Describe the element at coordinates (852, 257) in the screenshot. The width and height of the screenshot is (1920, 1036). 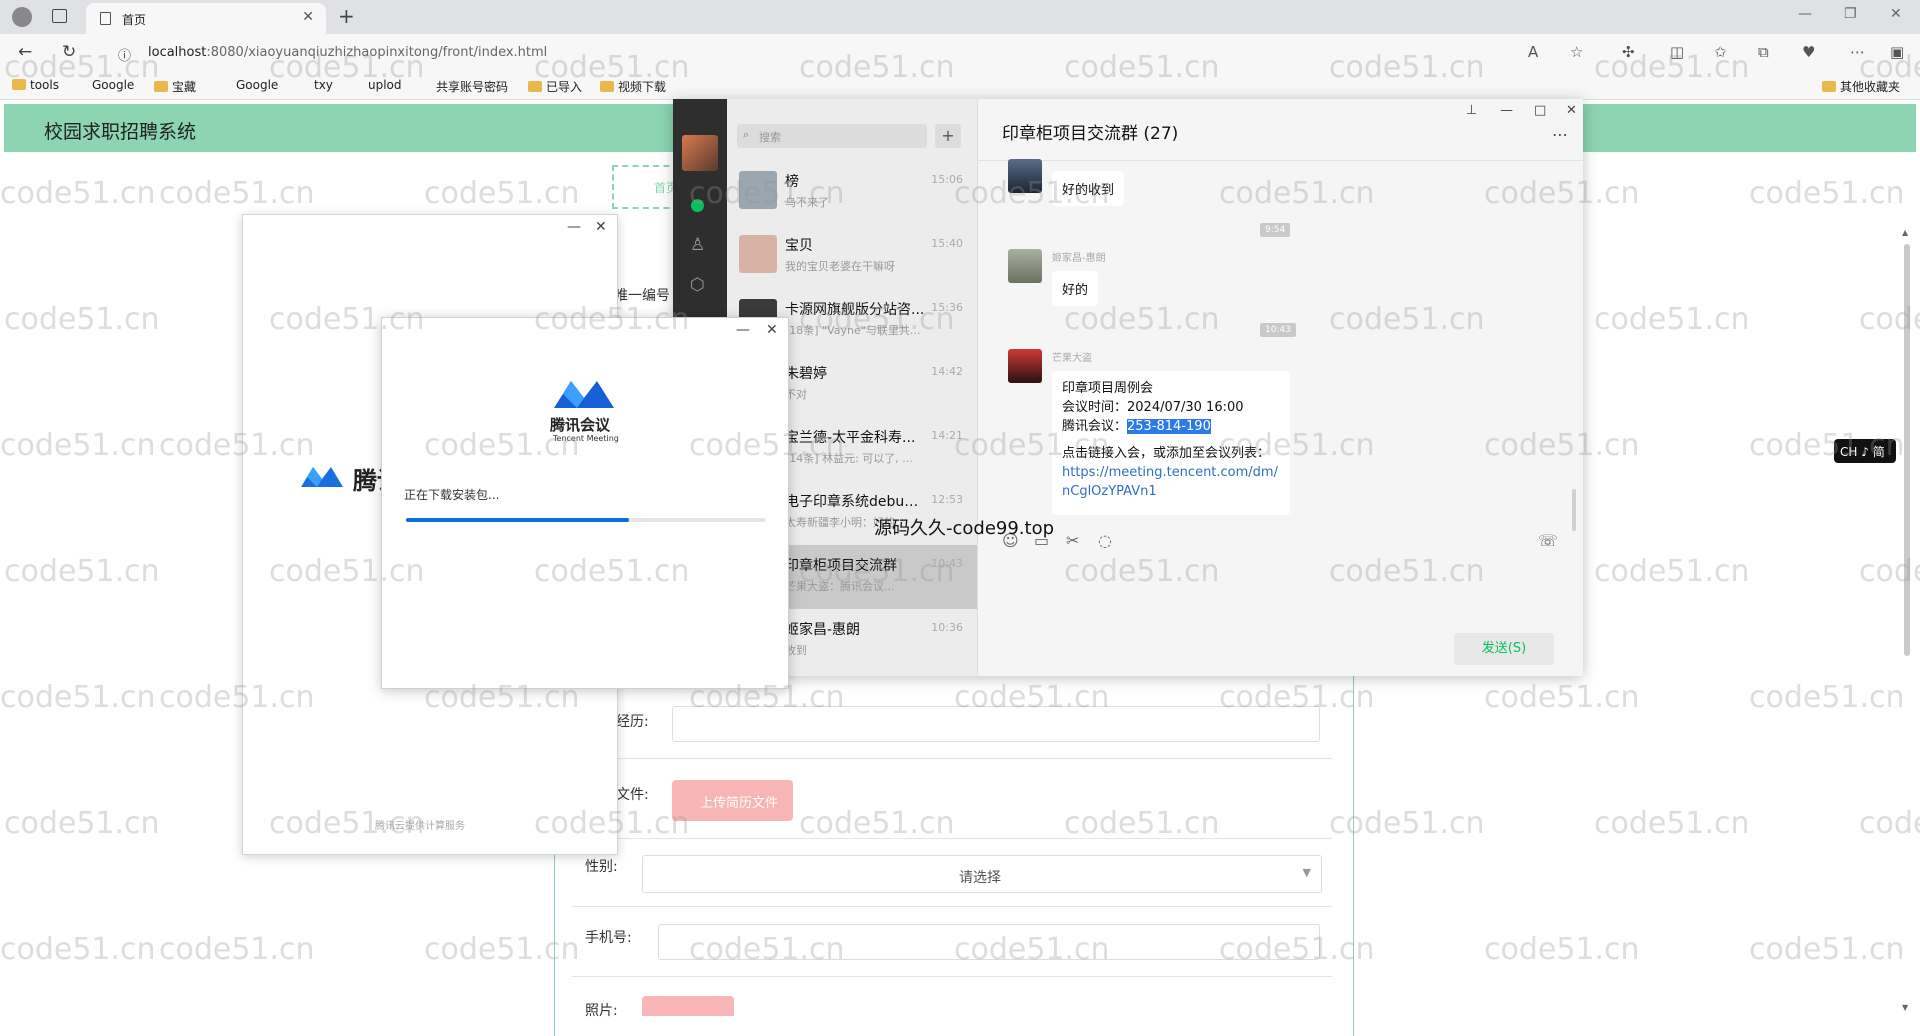
I see `chat-list-item: 宝贝 15:40 我的宝贝老婆在干嘛呀` at that location.